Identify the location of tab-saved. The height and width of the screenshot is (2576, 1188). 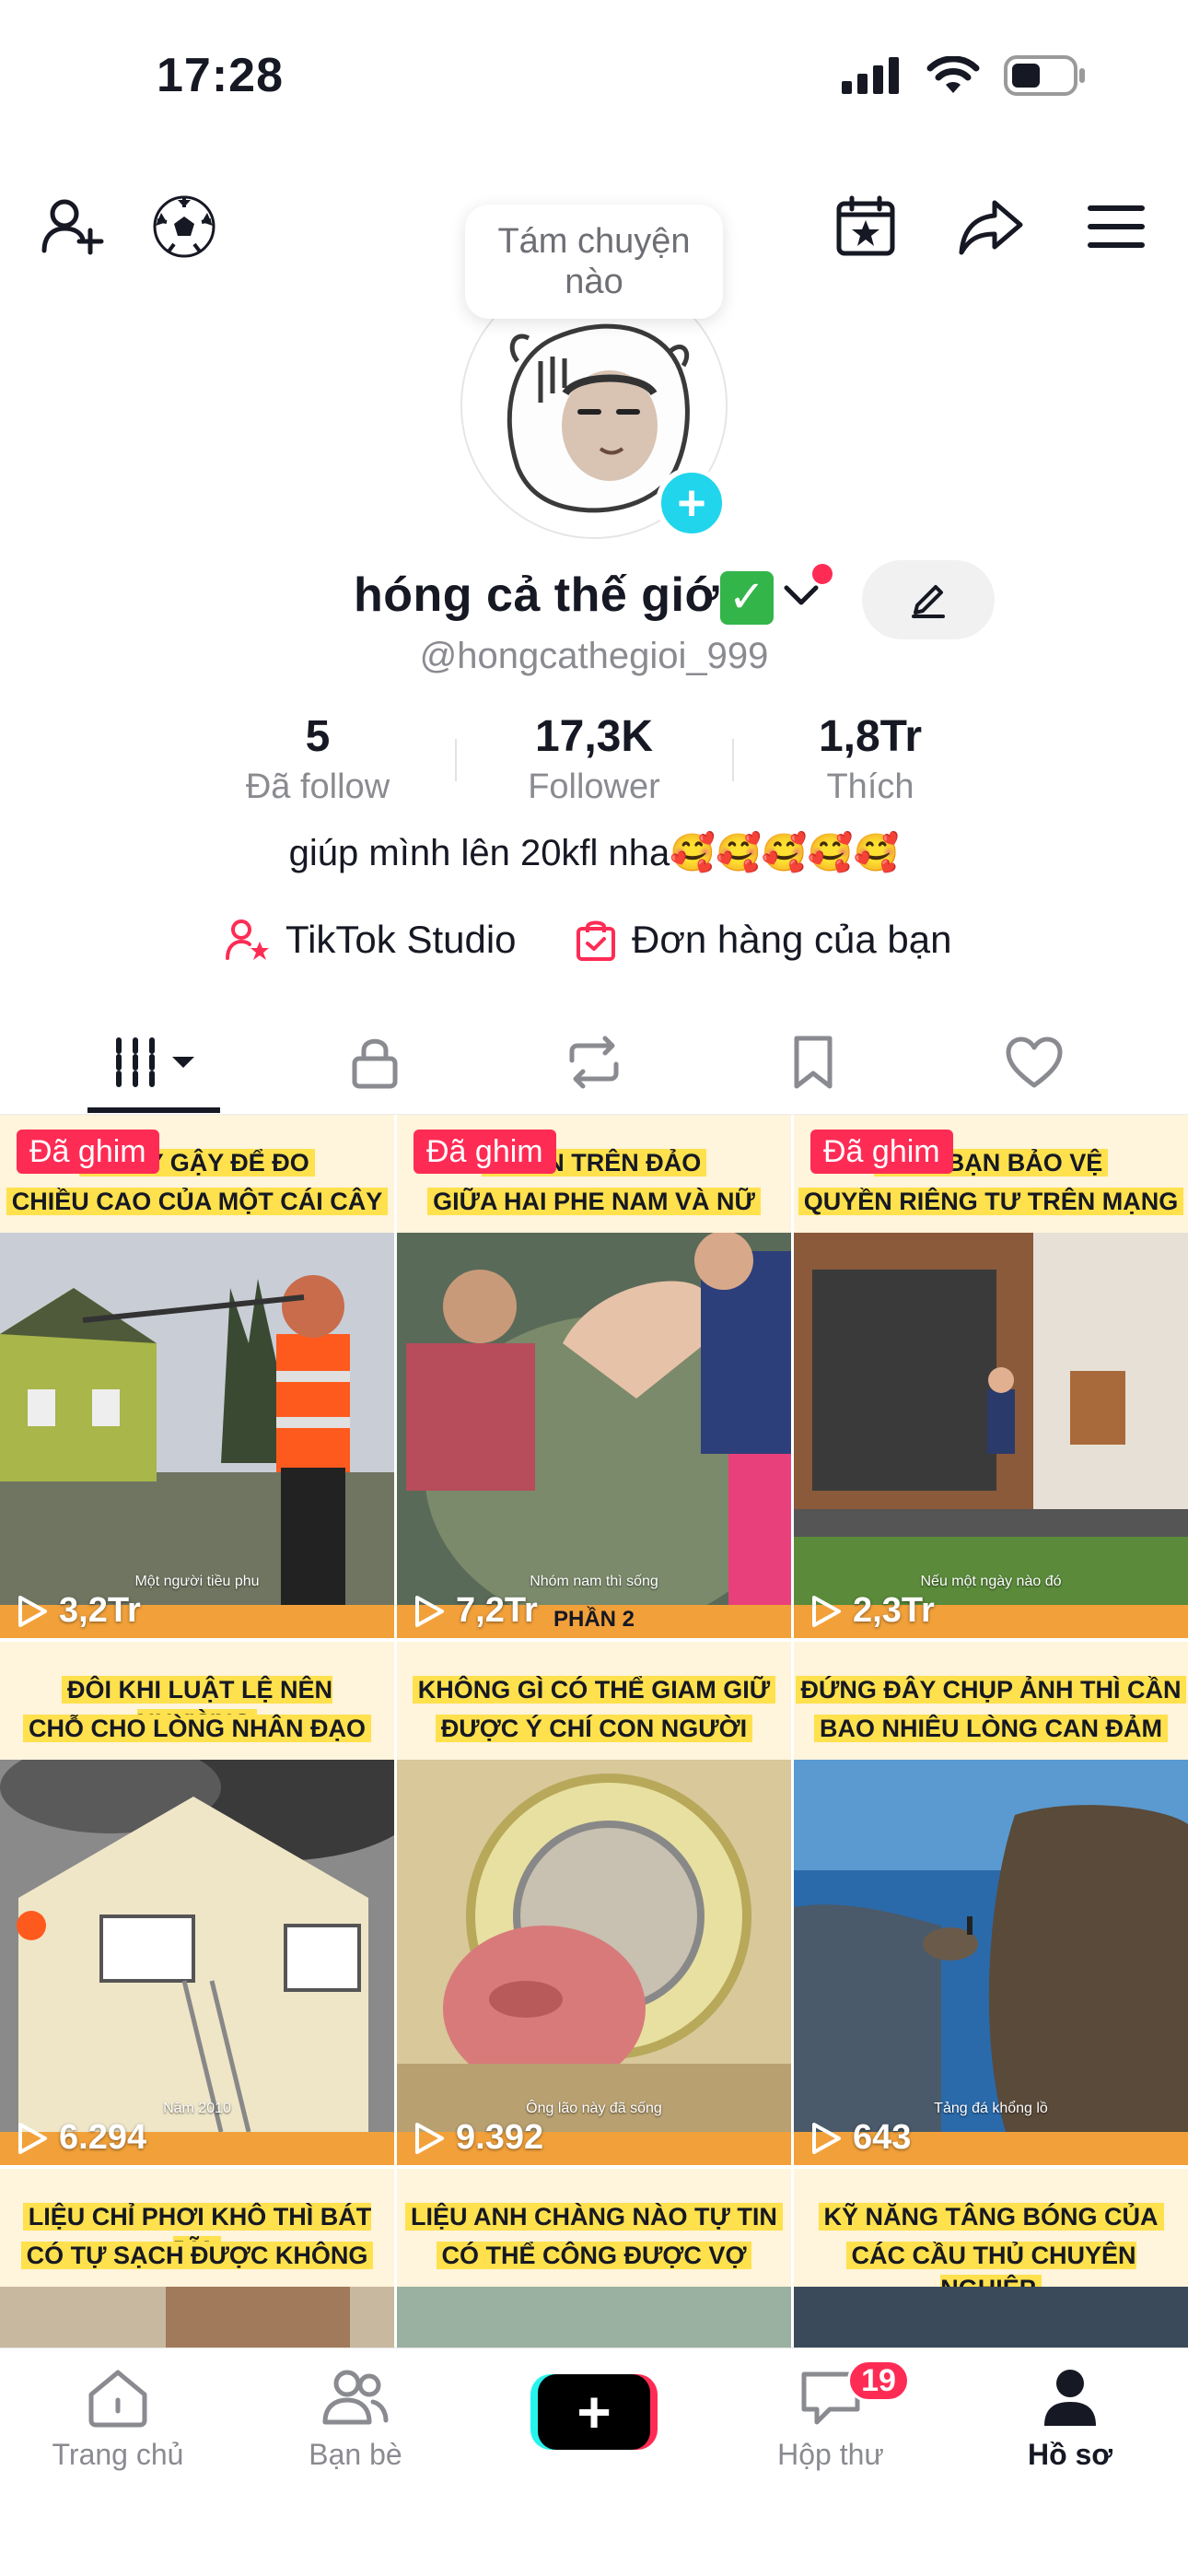
(813, 1062).